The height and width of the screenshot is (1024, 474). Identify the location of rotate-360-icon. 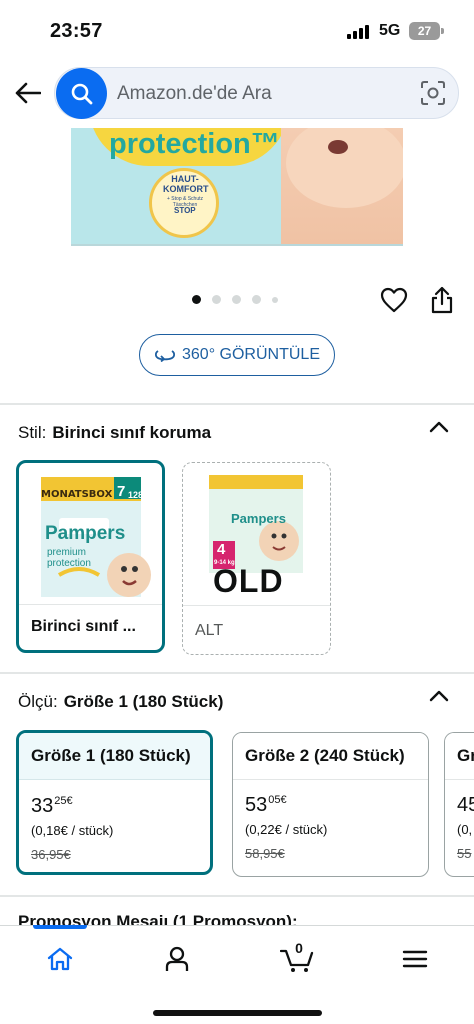
(165, 356).